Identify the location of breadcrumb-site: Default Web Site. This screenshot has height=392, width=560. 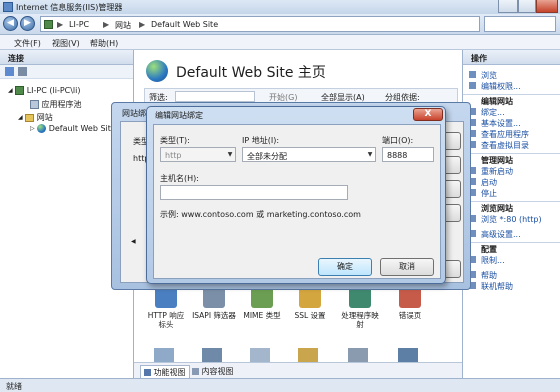
(184, 24).